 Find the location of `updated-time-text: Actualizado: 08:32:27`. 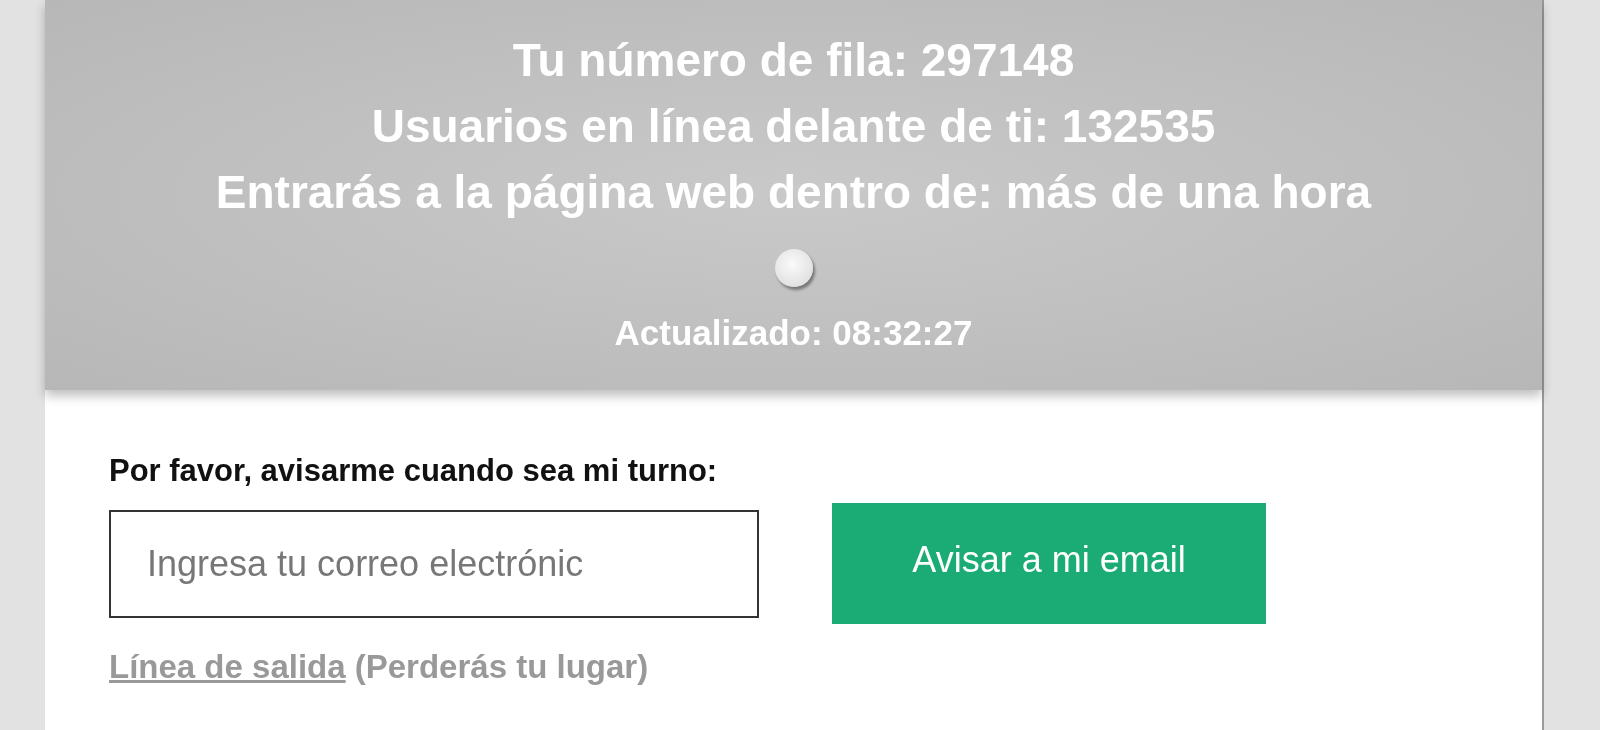

updated-time-text: Actualizado: 08:32:27 is located at coordinates (793, 333).